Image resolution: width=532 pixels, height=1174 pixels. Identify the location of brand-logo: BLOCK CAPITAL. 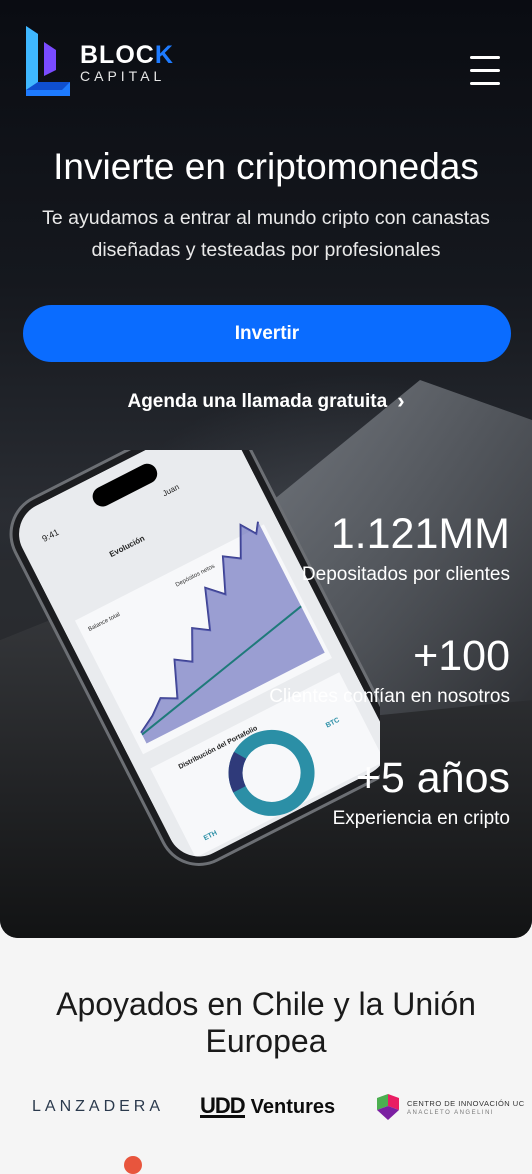
(98, 63).